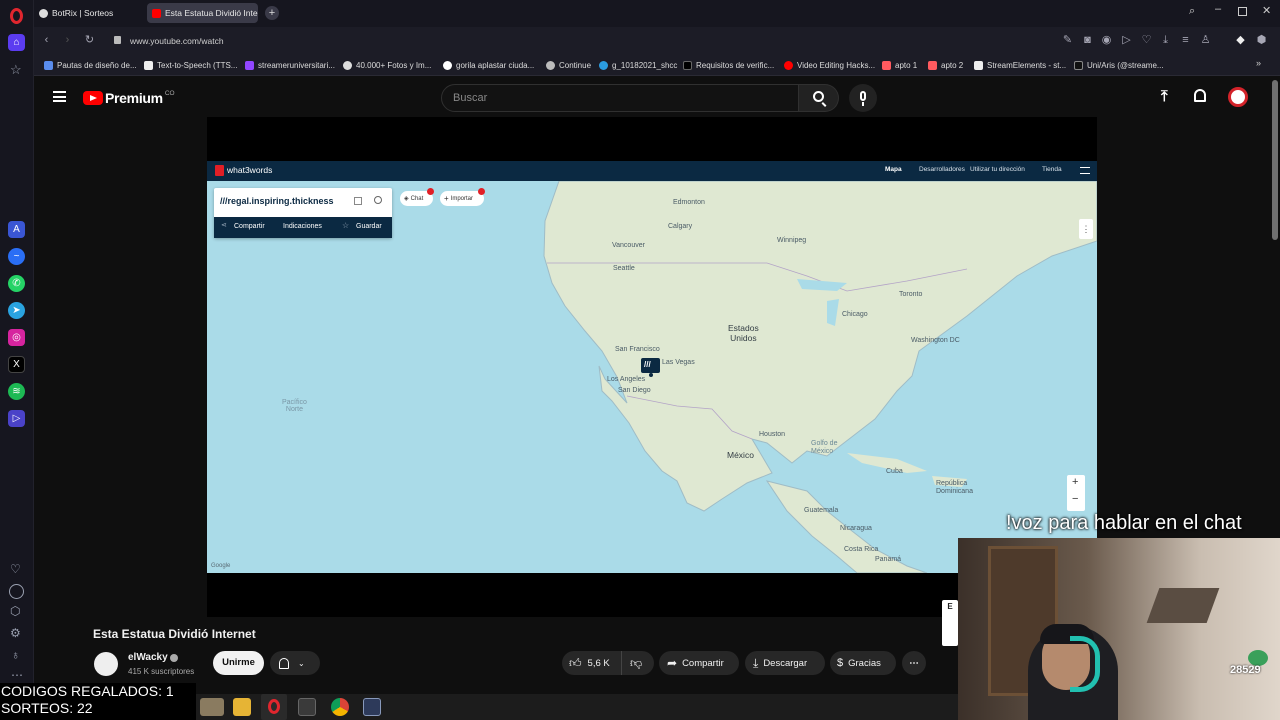 The image size is (1280, 720). I want to click on city-label: Panamá, so click(888, 559).